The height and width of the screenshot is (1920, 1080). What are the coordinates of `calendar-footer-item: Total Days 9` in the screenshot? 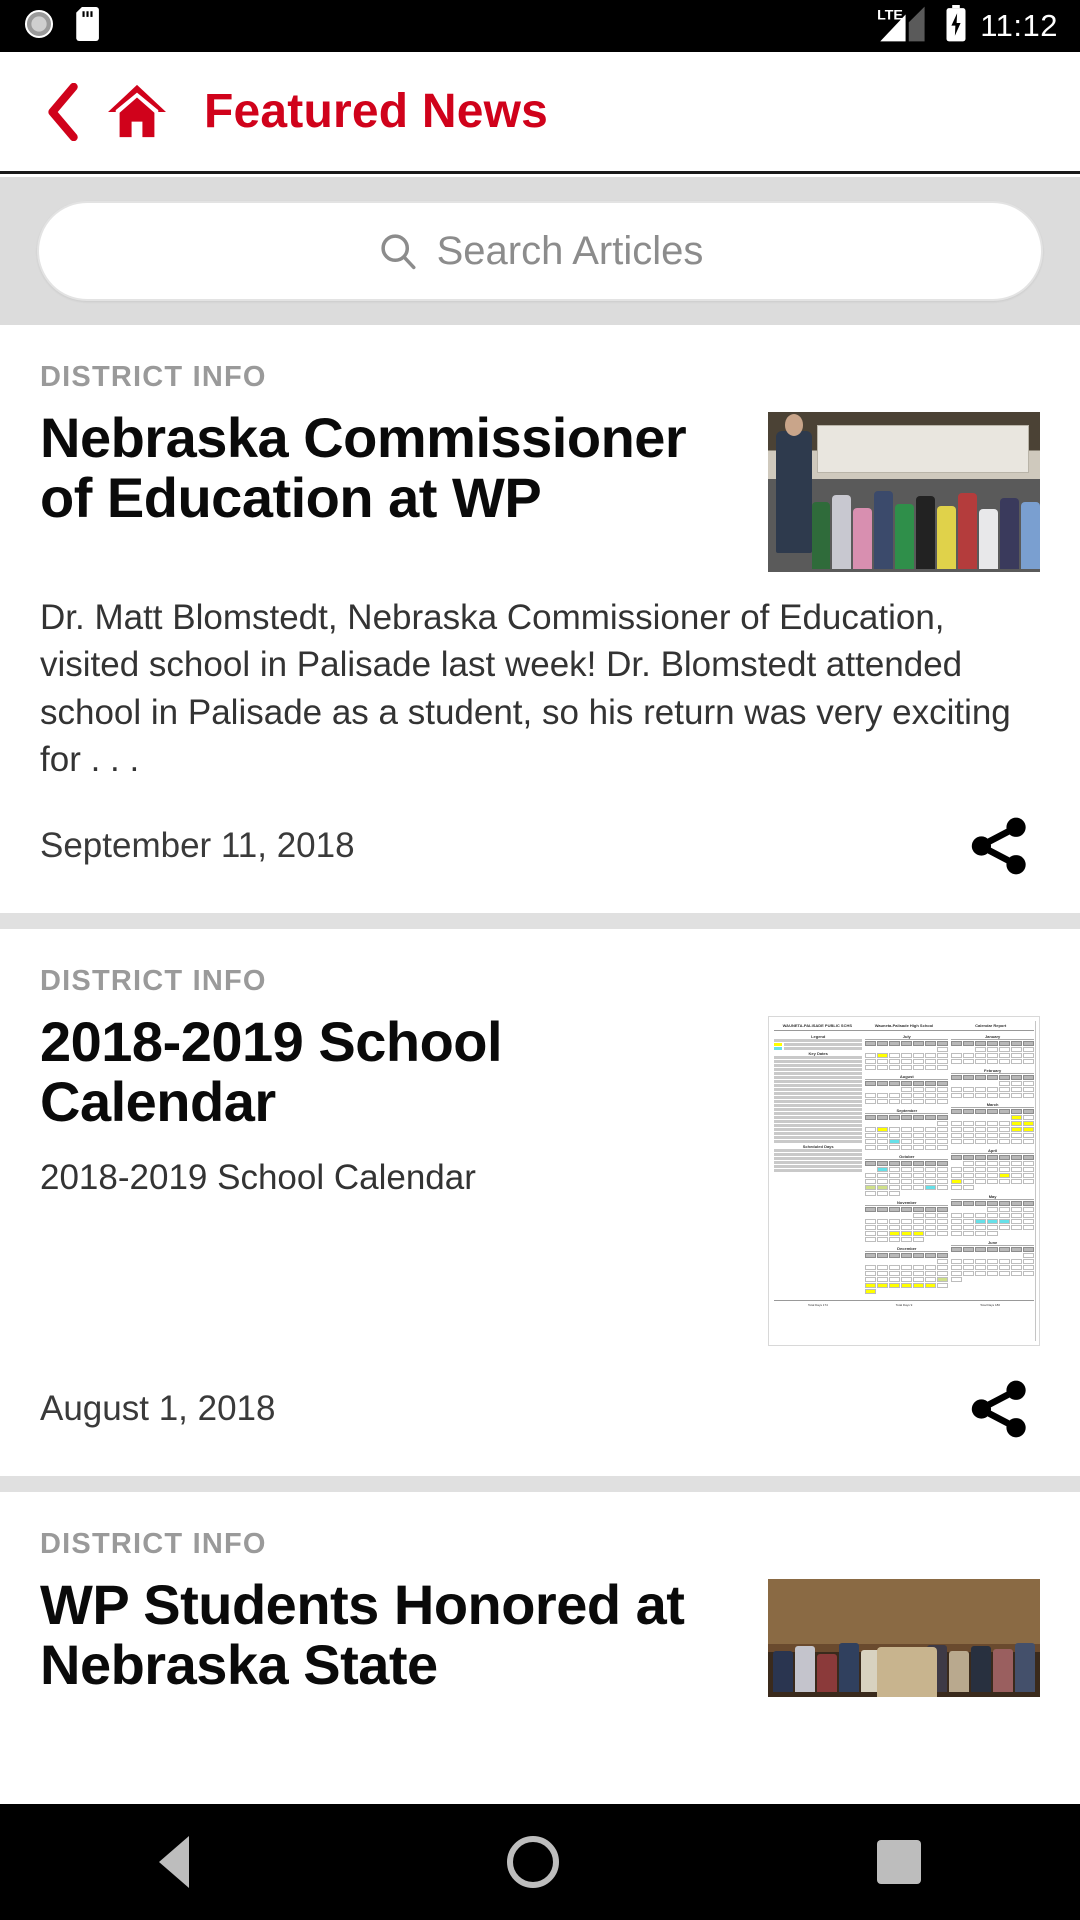 It's located at (904, 1305).